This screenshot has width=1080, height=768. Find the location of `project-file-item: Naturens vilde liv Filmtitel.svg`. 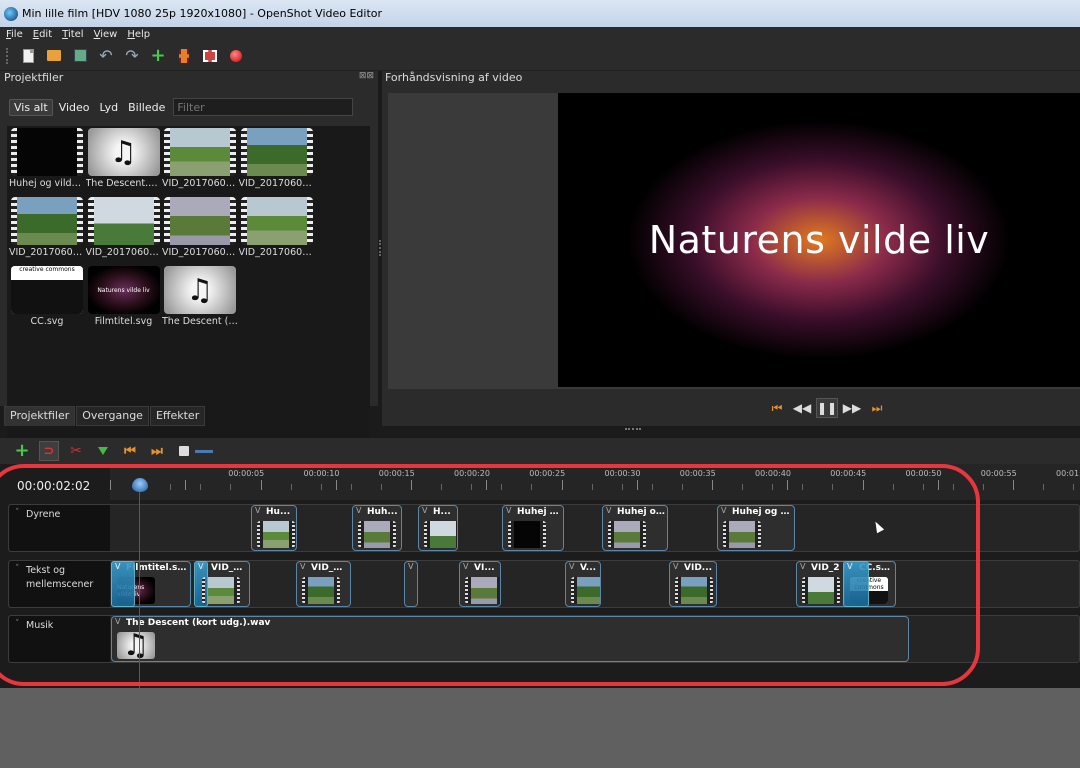

project-file-item: Naturens vilde liv Filmtitel.svg is located at coordinates (124, 296).